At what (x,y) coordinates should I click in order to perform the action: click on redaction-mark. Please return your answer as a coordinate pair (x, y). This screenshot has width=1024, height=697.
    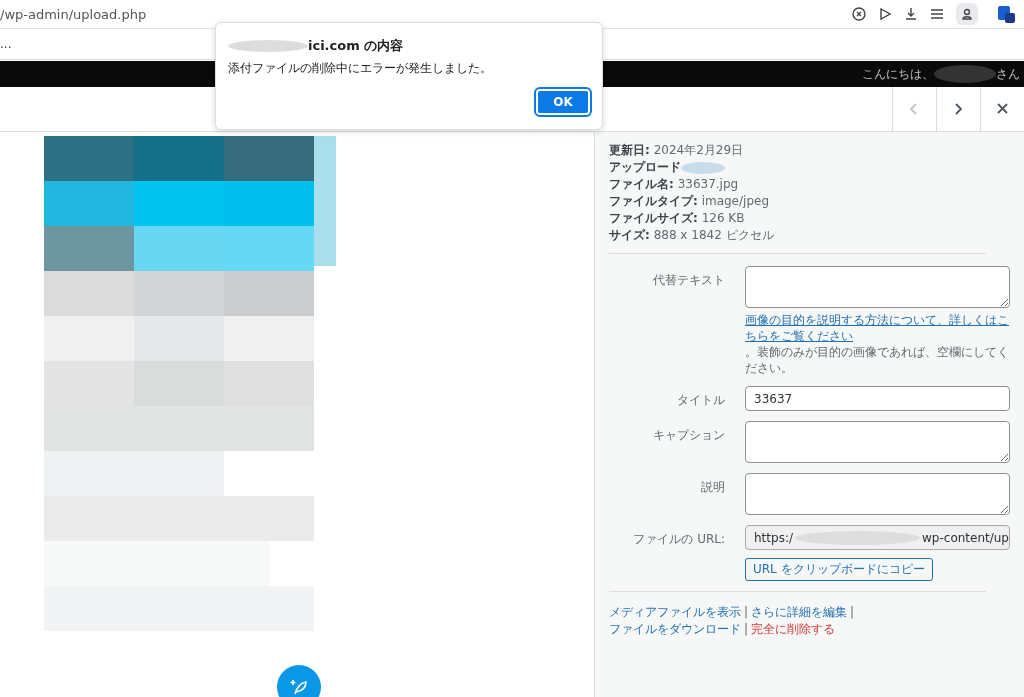
    Looking at the image, I should click on (965, 74).